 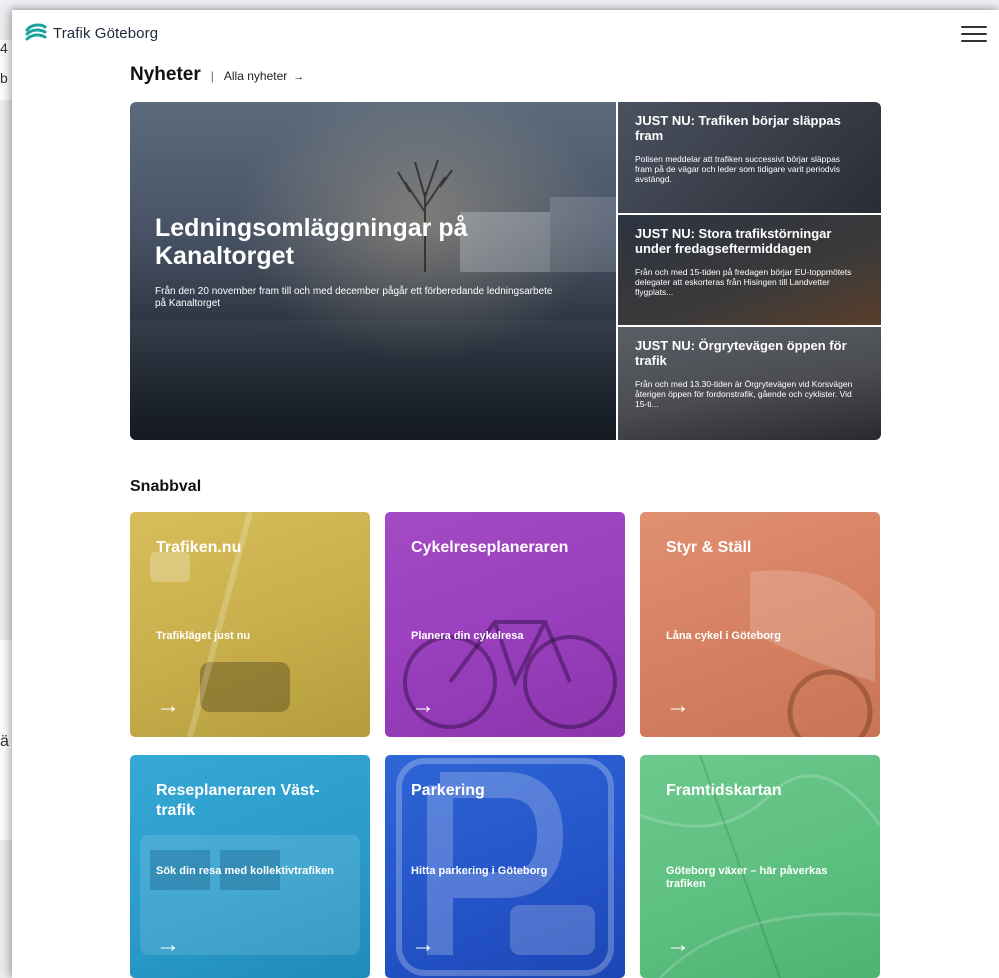 I want to click on tile-title: Framtidskartan, so click(x=724, y=790).